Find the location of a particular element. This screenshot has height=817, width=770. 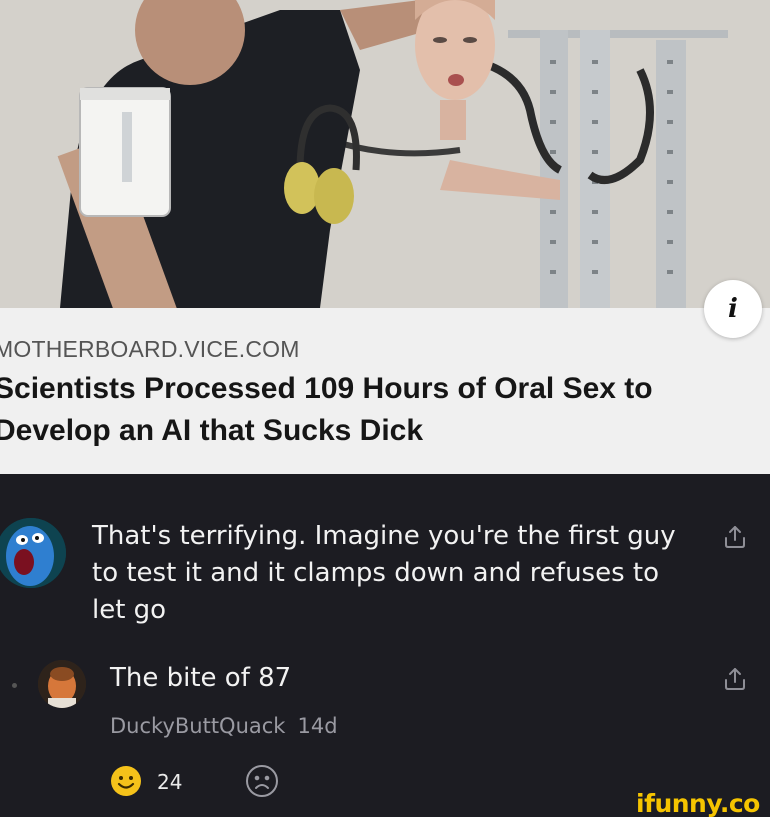

reply-avatar is located at coordinates (62, 684).